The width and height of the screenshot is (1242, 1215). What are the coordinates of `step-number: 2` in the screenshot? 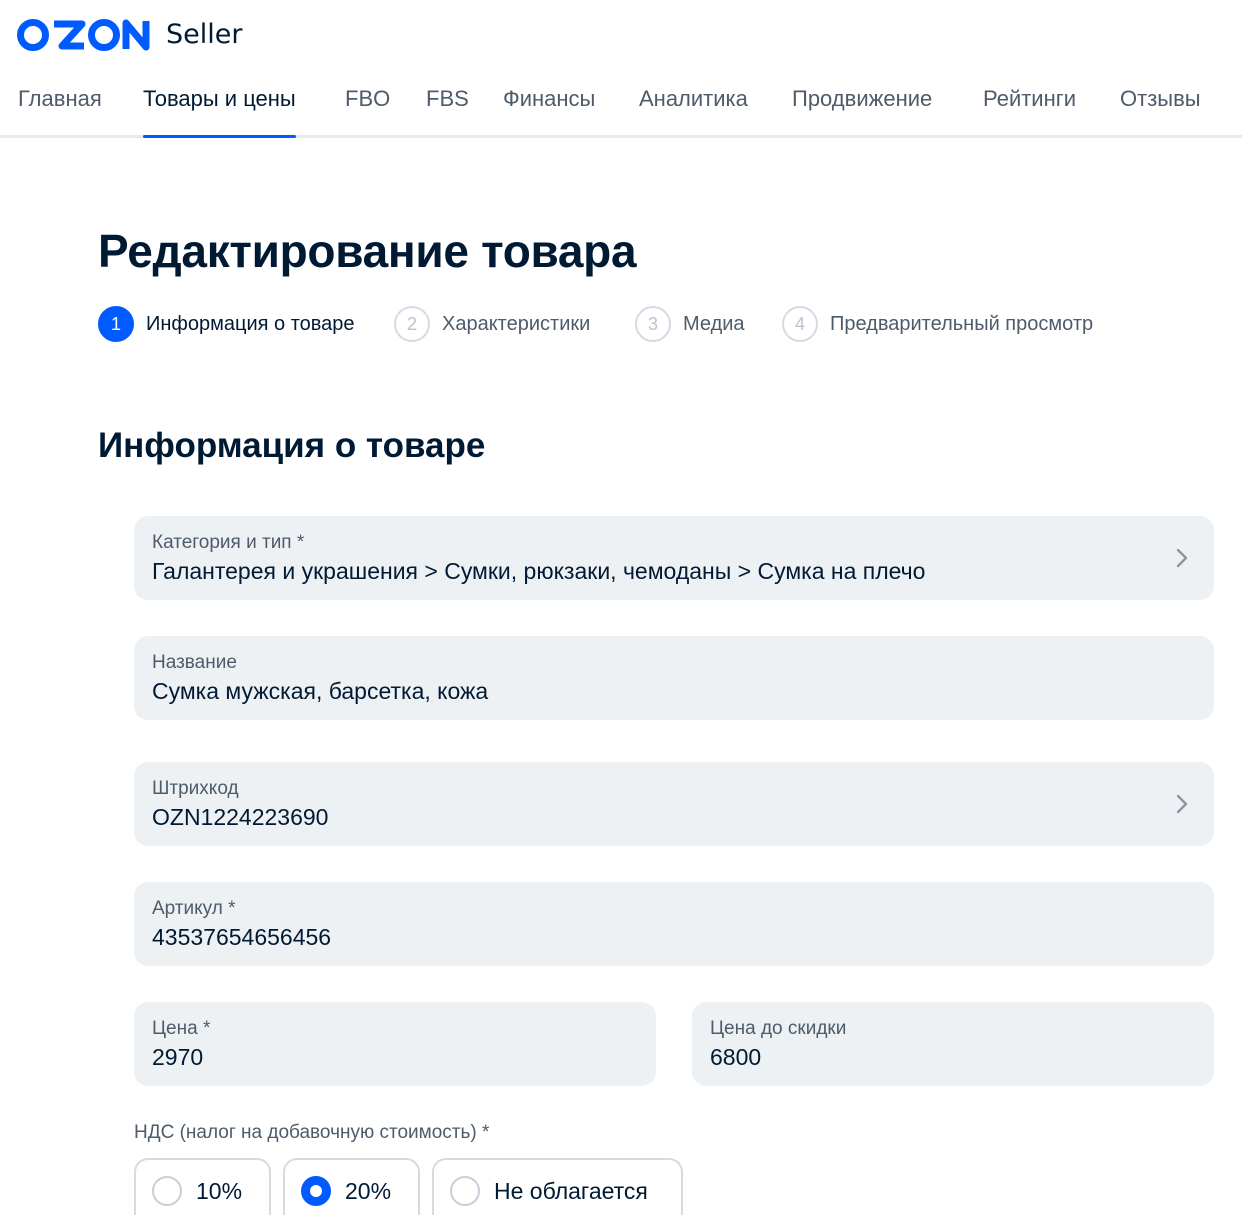 It's located at (412, 324).